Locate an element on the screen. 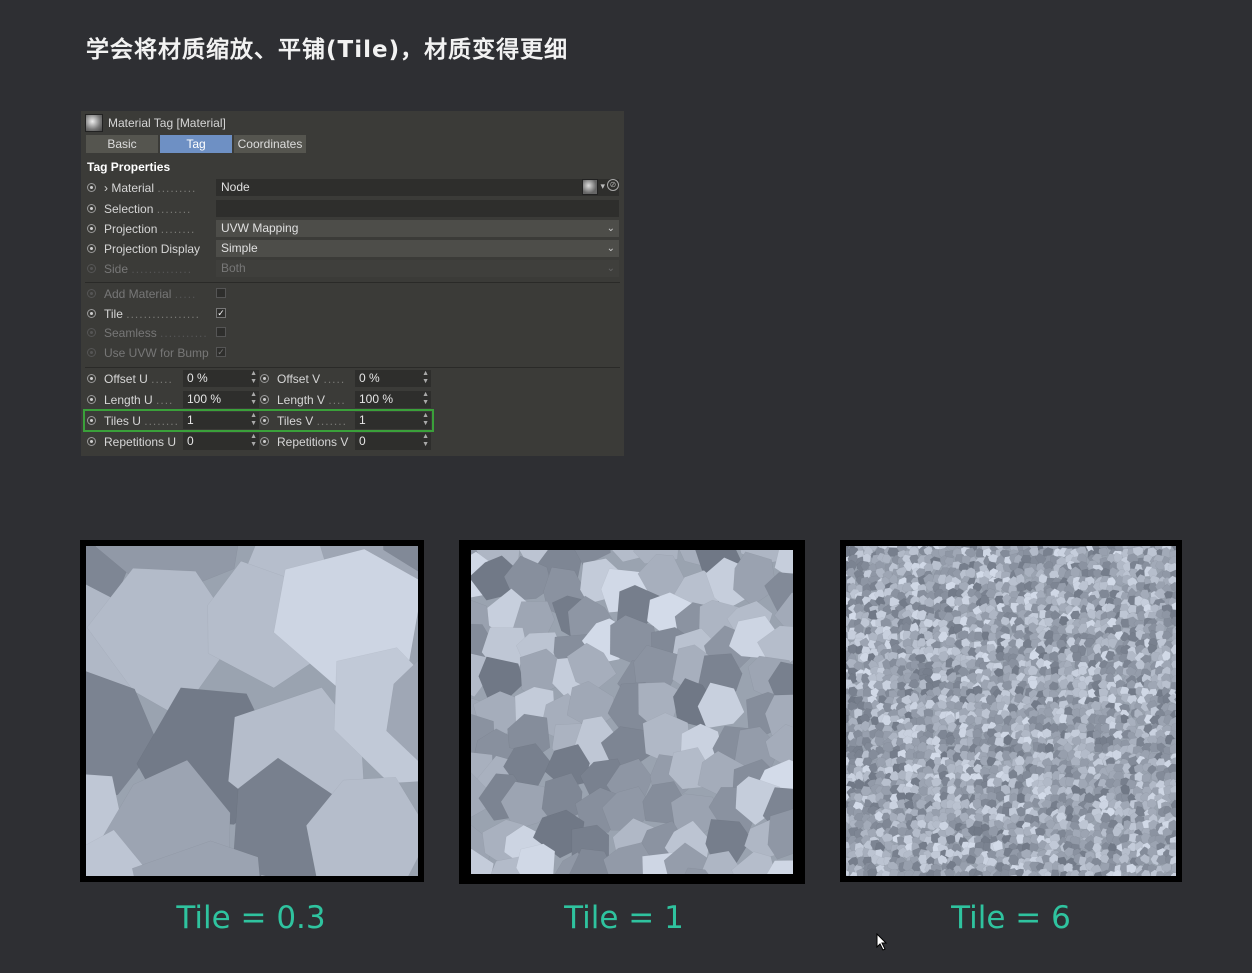  use-uvw-bump-row: Use UVW for Bump ✓ is located at coordinates (352, 353).